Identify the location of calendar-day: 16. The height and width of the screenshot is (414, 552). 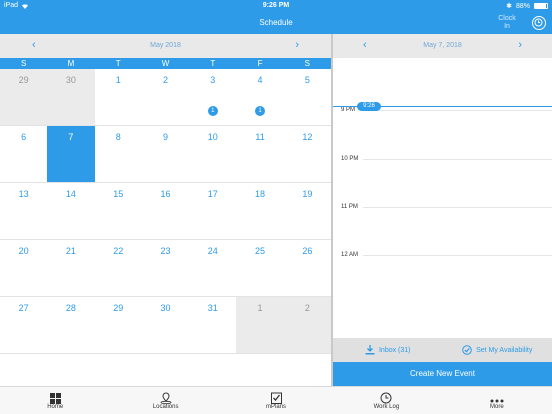
(165, 211).